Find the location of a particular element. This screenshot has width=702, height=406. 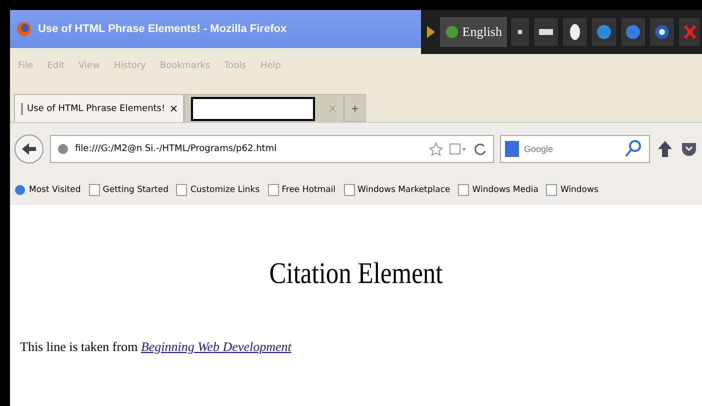

search-field: Google is located at coordinates (575, 149).